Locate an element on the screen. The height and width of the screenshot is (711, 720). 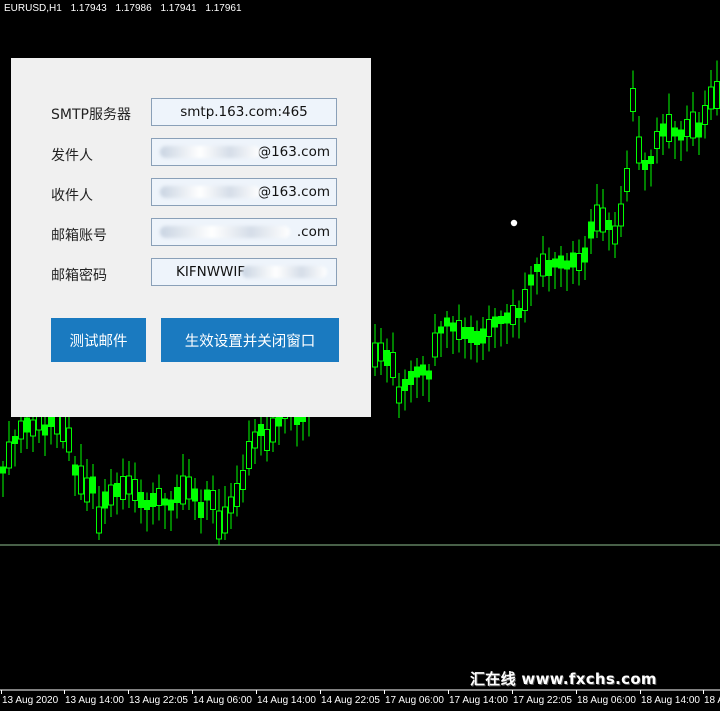
smtp-server-value: smtp.163.com:465 is located at coordinates (244, 112).